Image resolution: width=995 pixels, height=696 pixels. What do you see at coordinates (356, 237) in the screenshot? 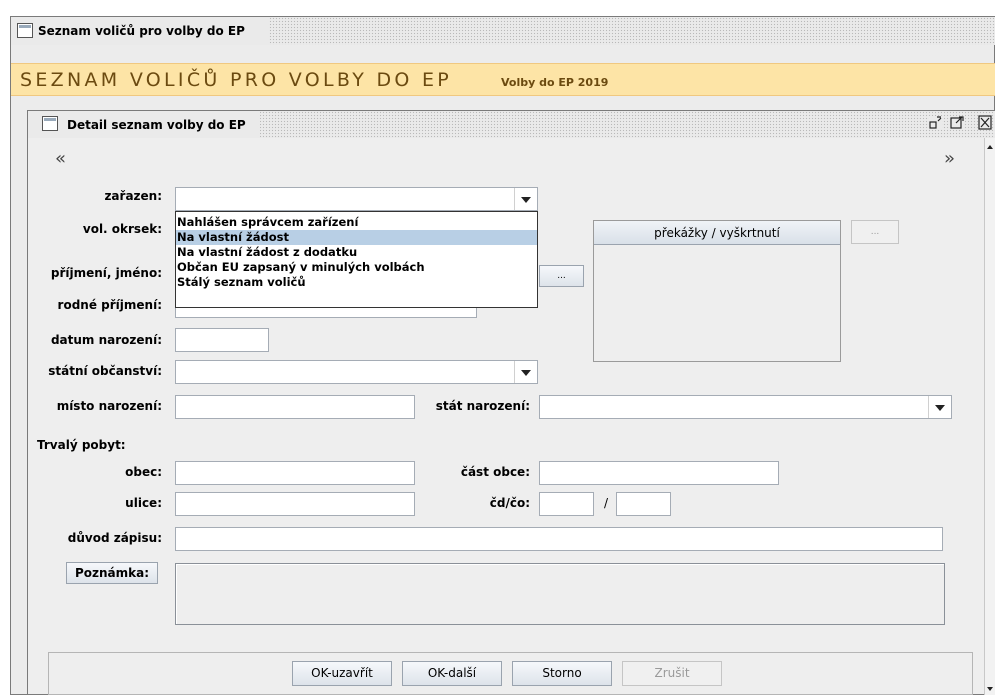
I see `dropdown-option-selected: Na vlastní žádost` at bounding box center [356, 237].